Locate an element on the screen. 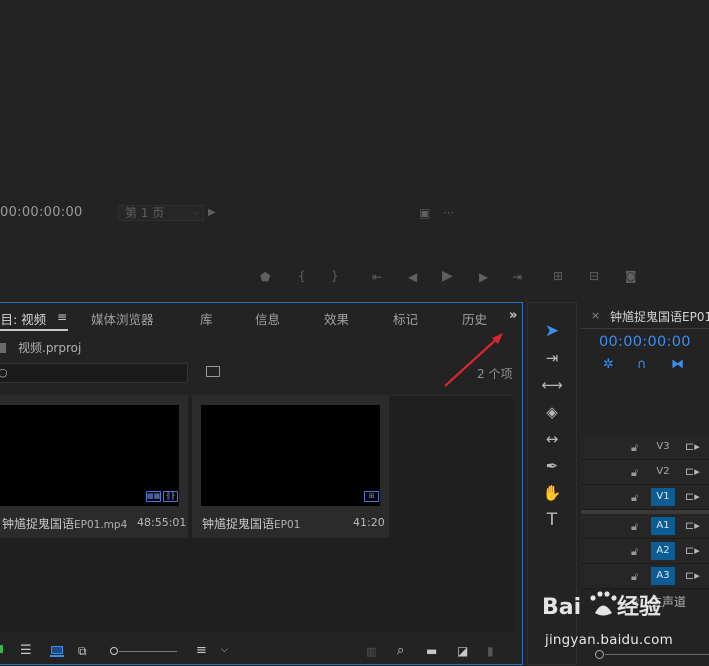 This screenshot has width=709, height=666. timeline-zoom-handle is located at coordinates (599, 654).